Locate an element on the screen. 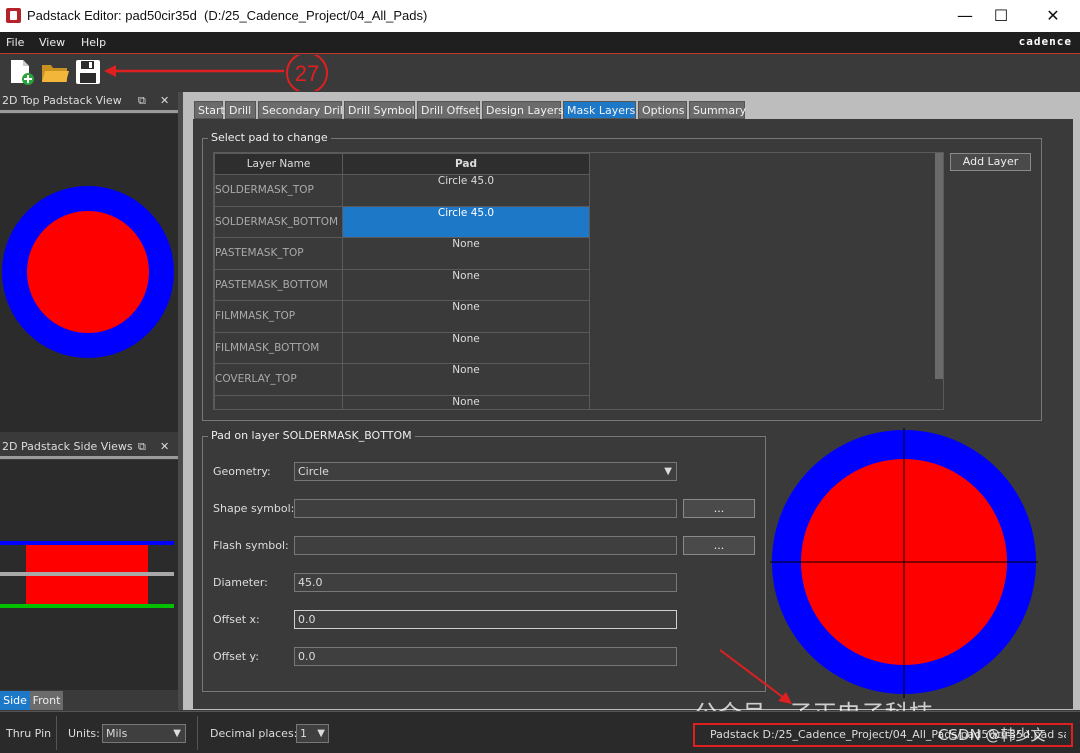  table-row: SOLDERMASK_TOP Circle 45.0 is located at coordinates (402, 190).